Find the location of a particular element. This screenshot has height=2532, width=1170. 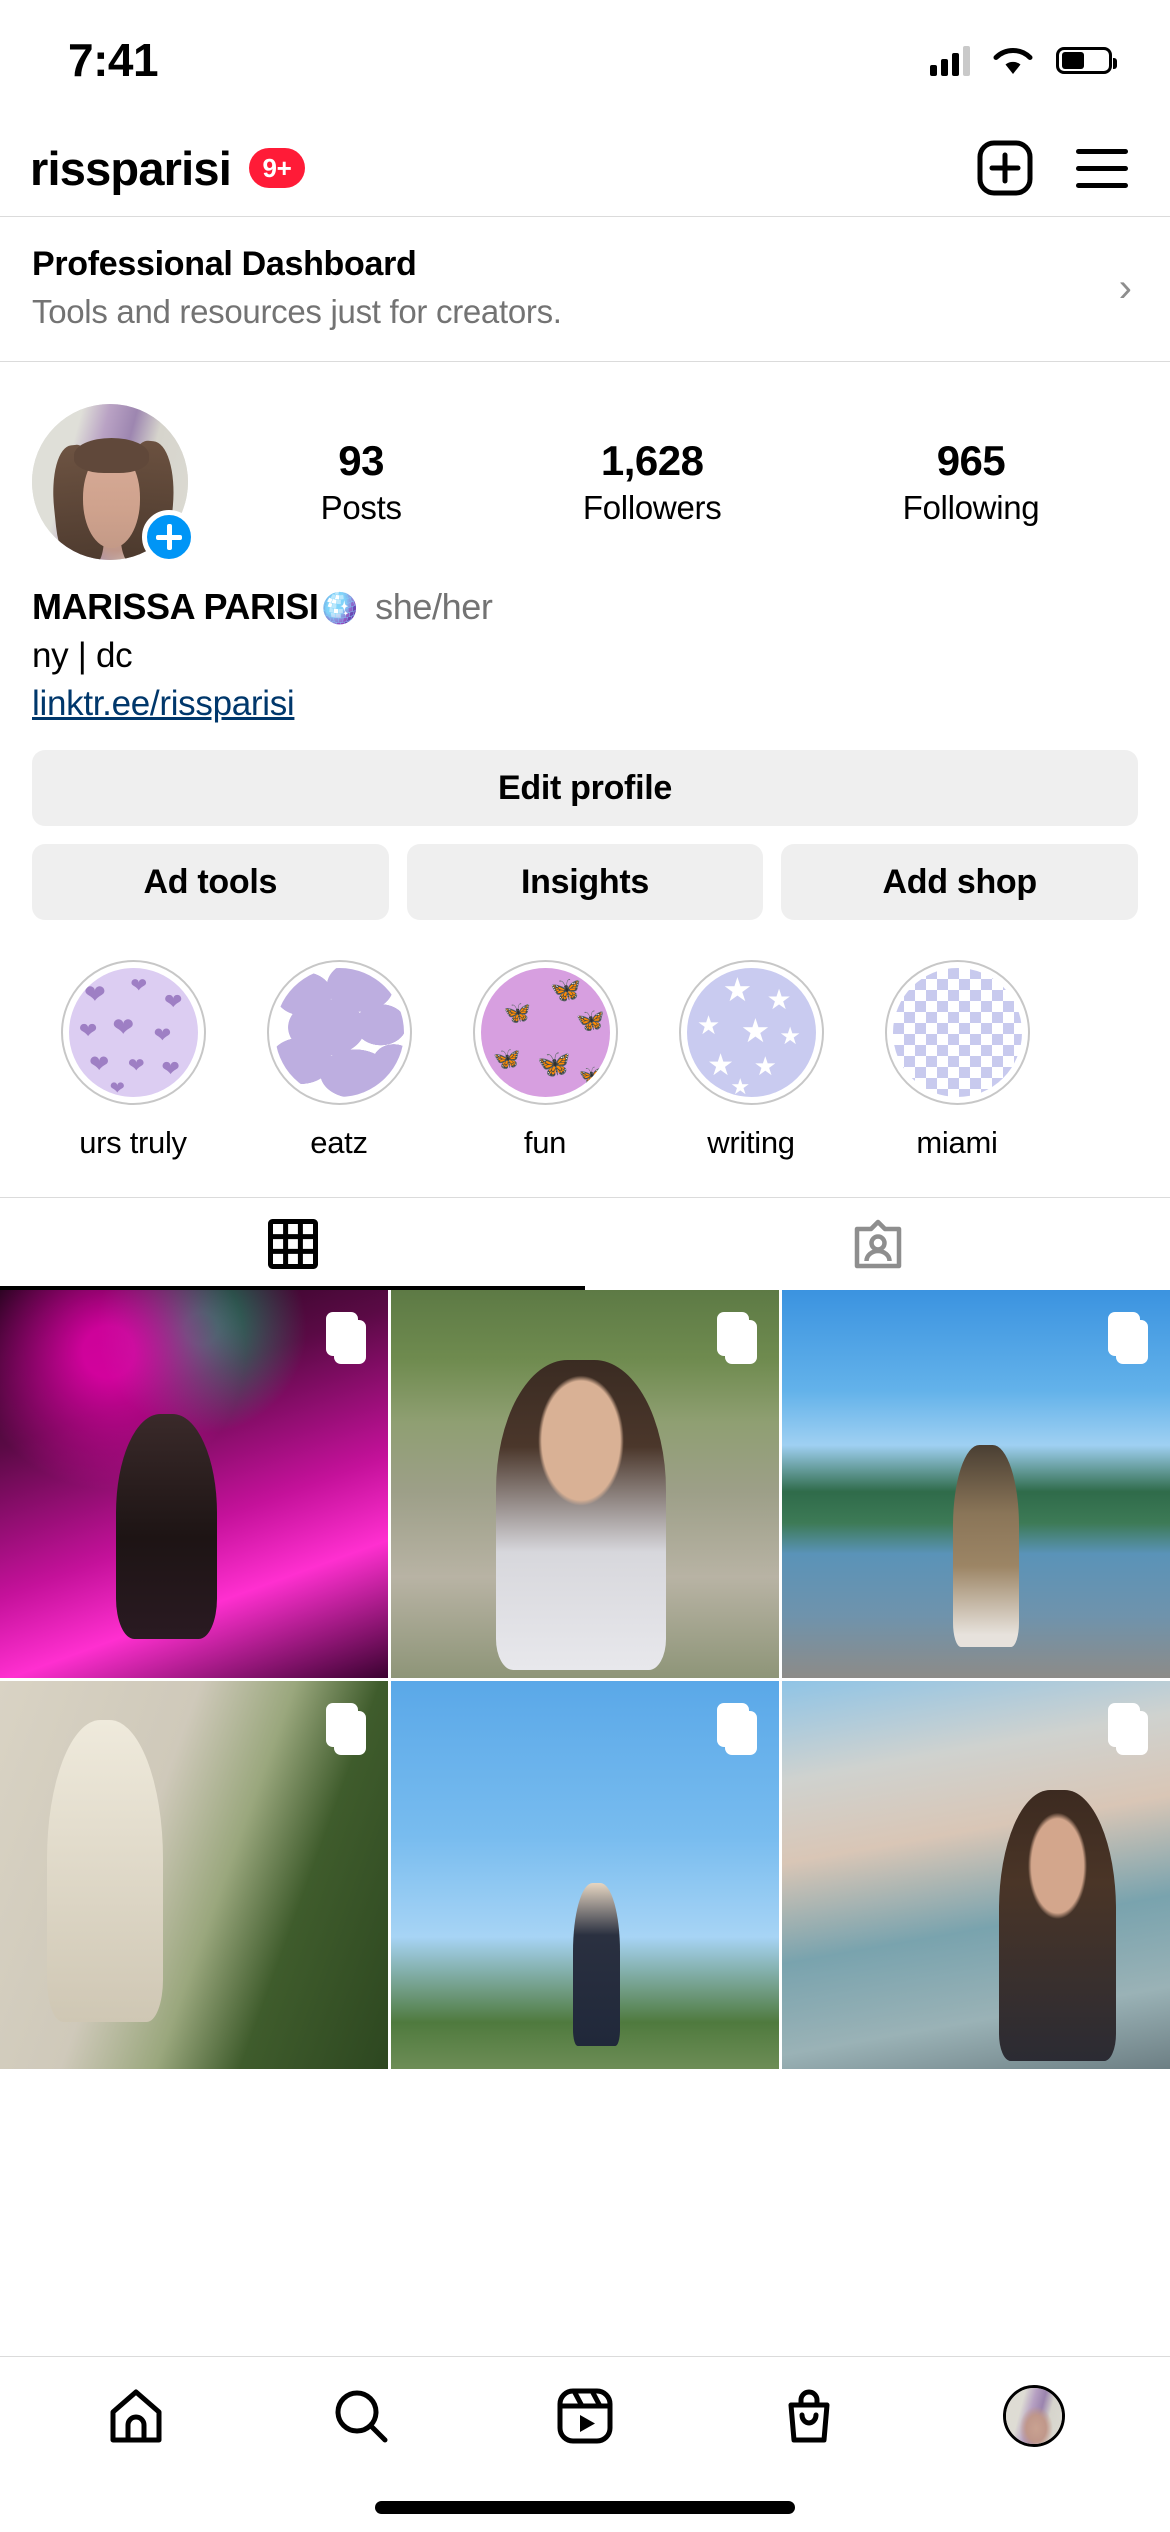

professional-dashboard-subtitle: Tools and resources just for creators. is located at coordinates (297, 311).